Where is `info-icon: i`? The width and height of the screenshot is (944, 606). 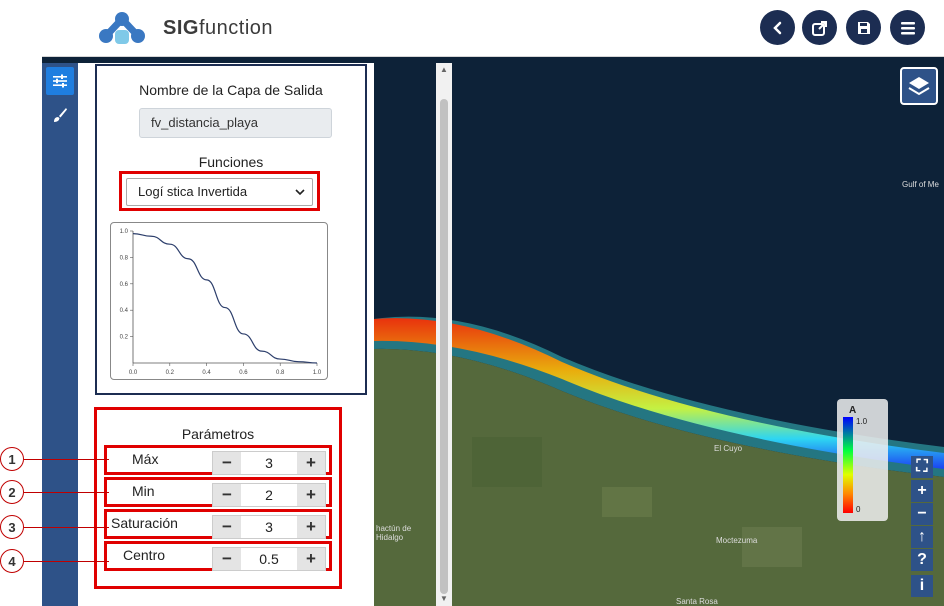
info-icon: i is located at coordinates (922, 585).